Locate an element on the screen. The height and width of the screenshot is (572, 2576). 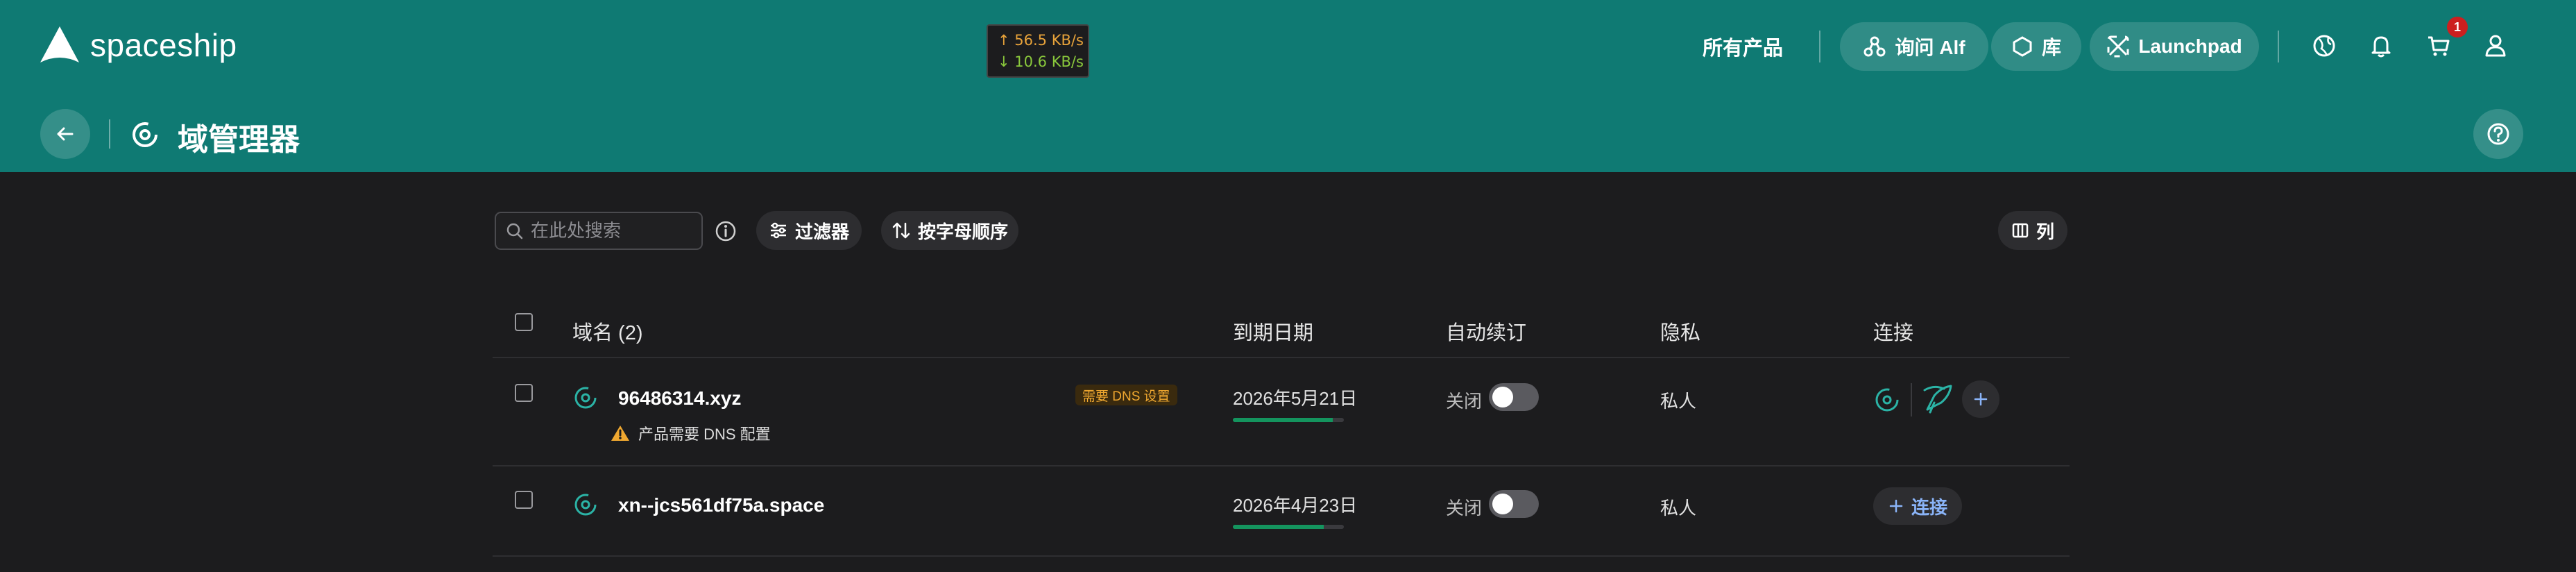
info-icon is located at coordinates (725, 231).